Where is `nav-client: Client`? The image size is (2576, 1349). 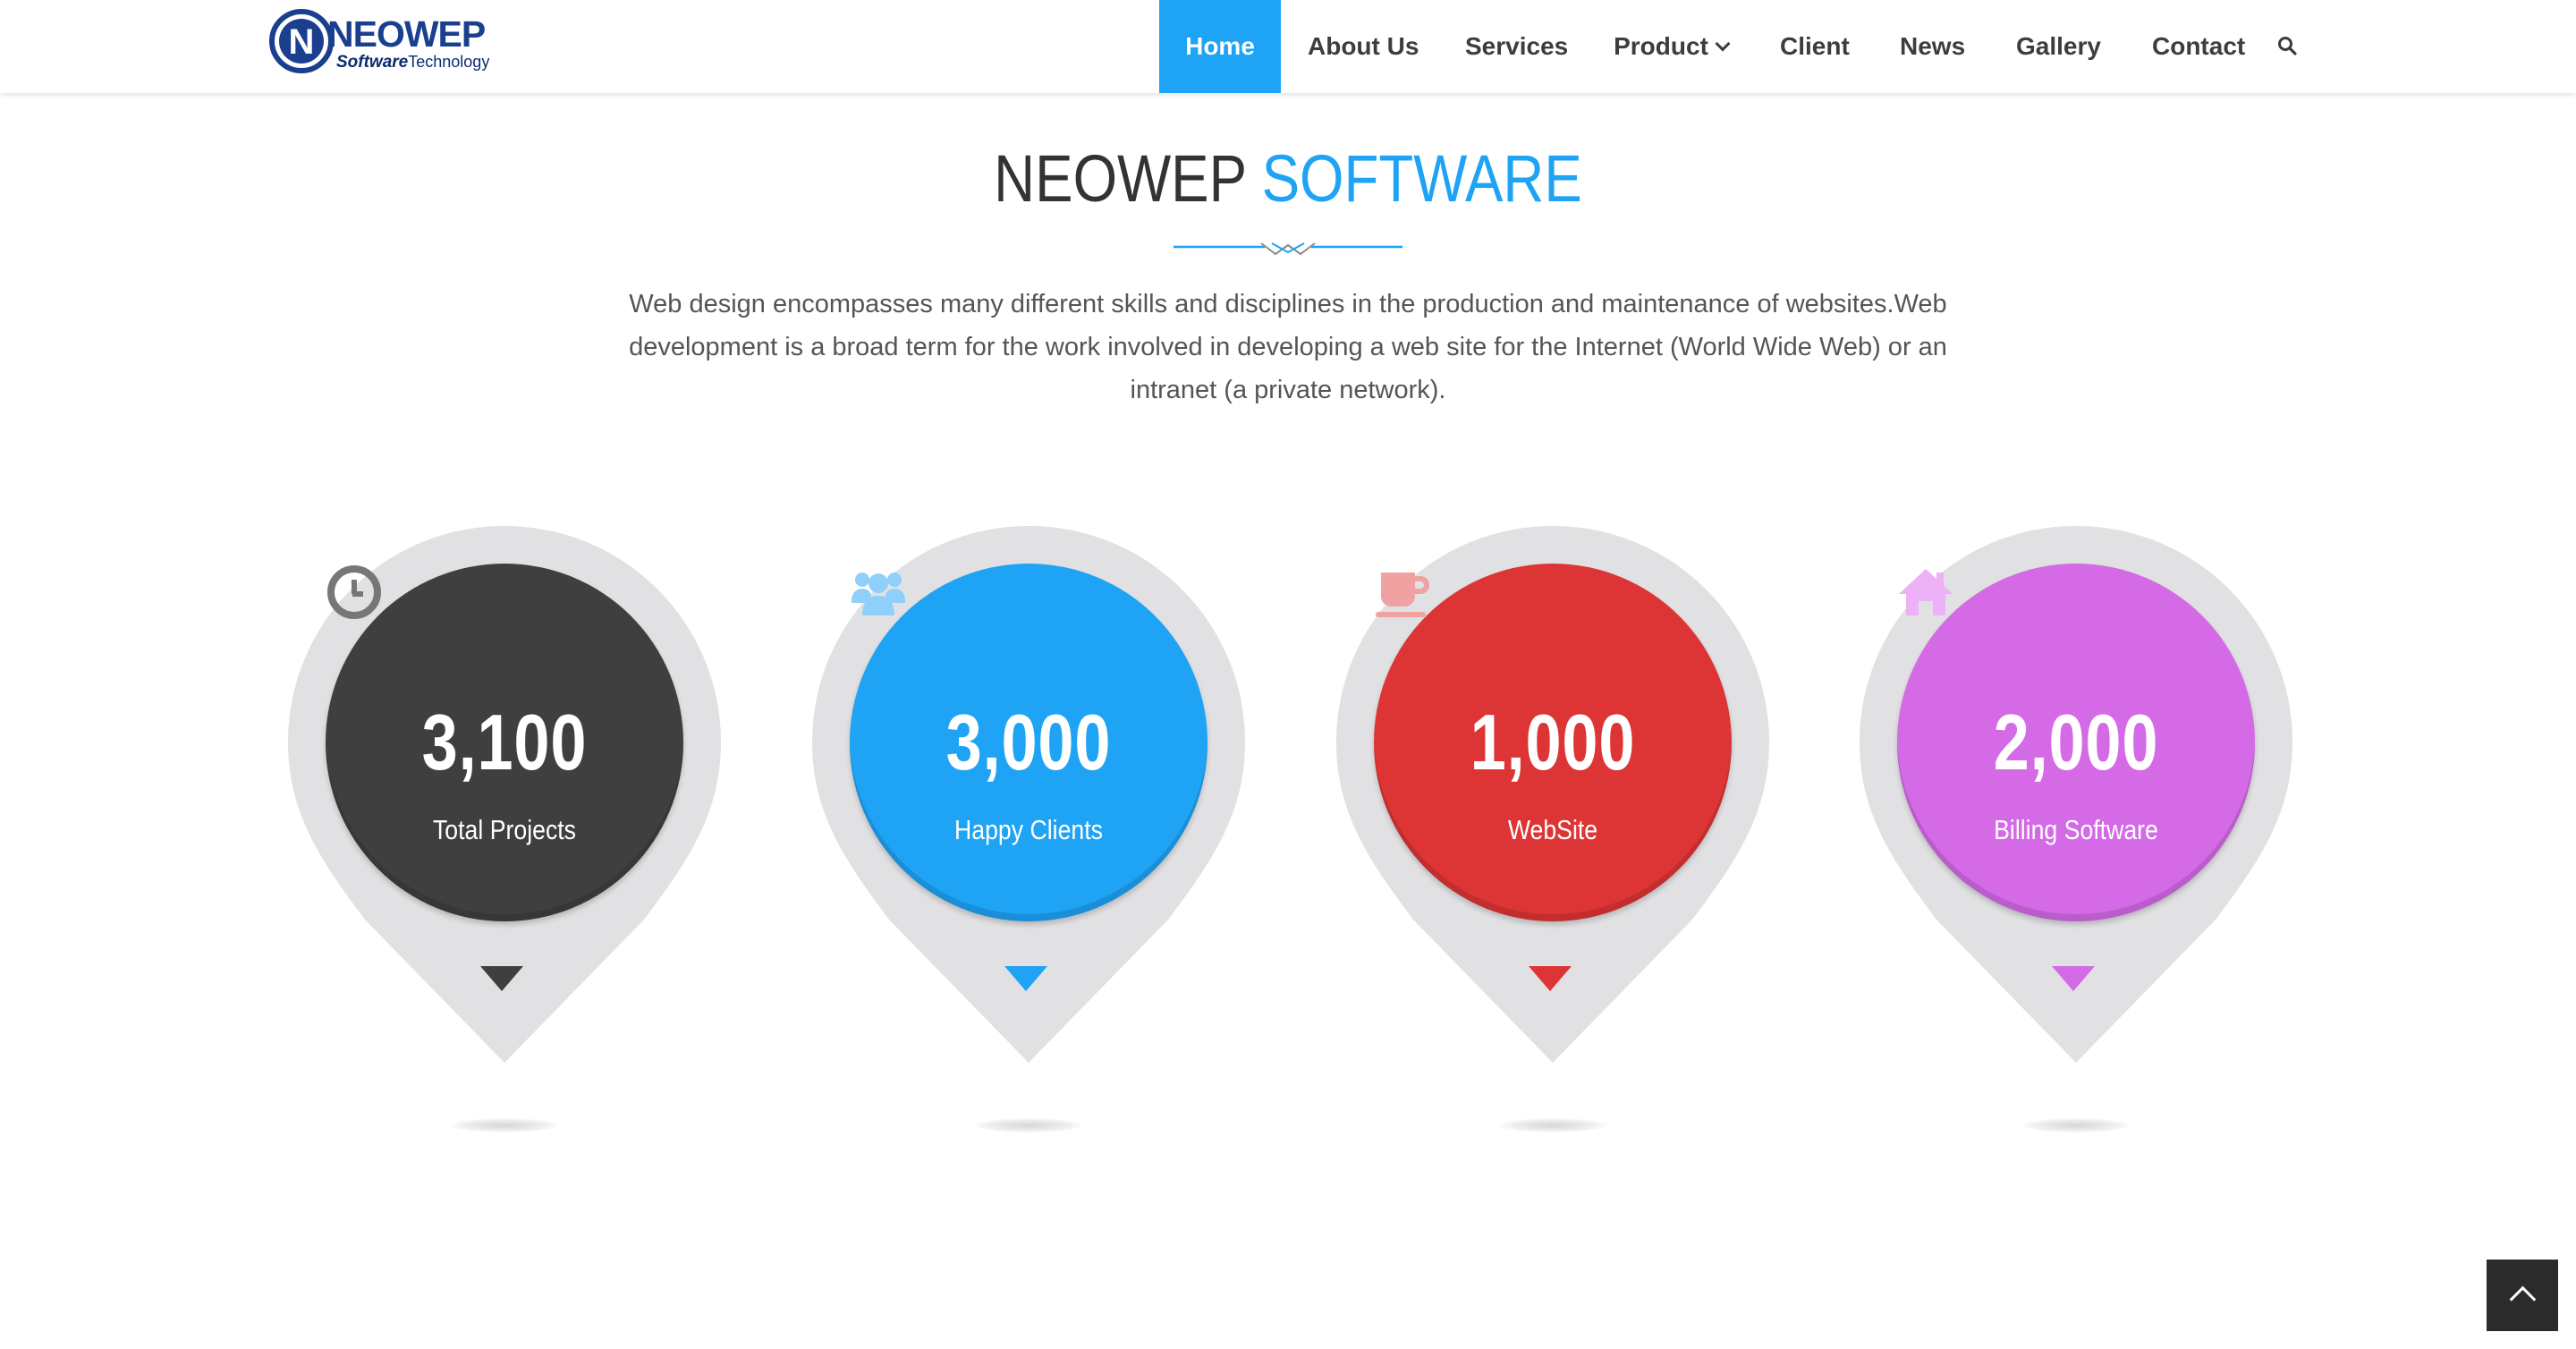
nav-client: Client is located at coordinates (1815, 46).